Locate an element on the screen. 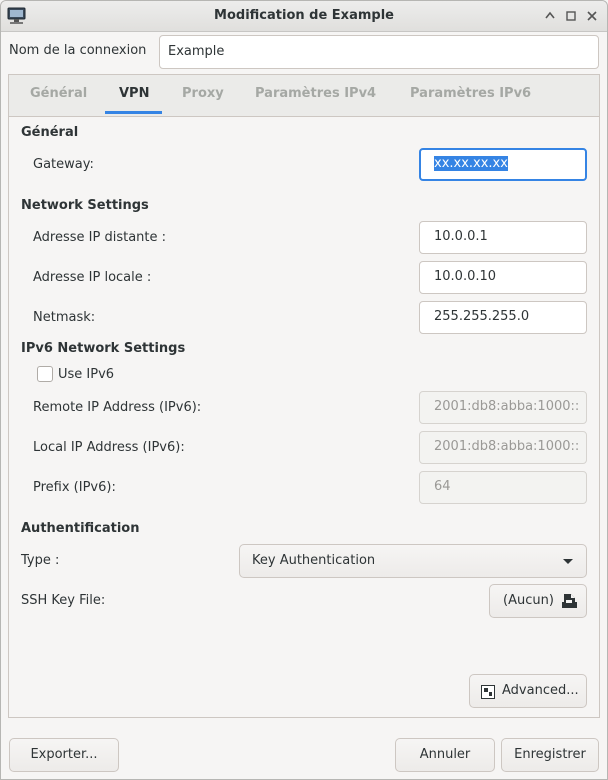 This screenshot has width=608, height=780. remote-ipv6-input: 2001:db8:abba:1000:: is located at coordinates (503, 407).